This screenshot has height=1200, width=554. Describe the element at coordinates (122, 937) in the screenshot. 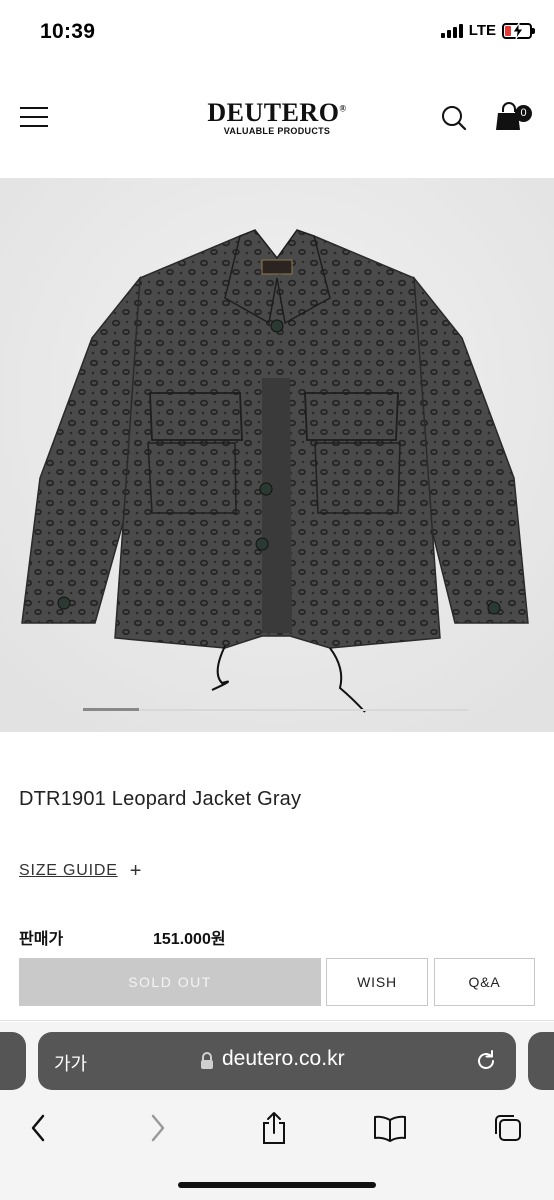

I see `price-row: 판매가 151.000원` at that location.